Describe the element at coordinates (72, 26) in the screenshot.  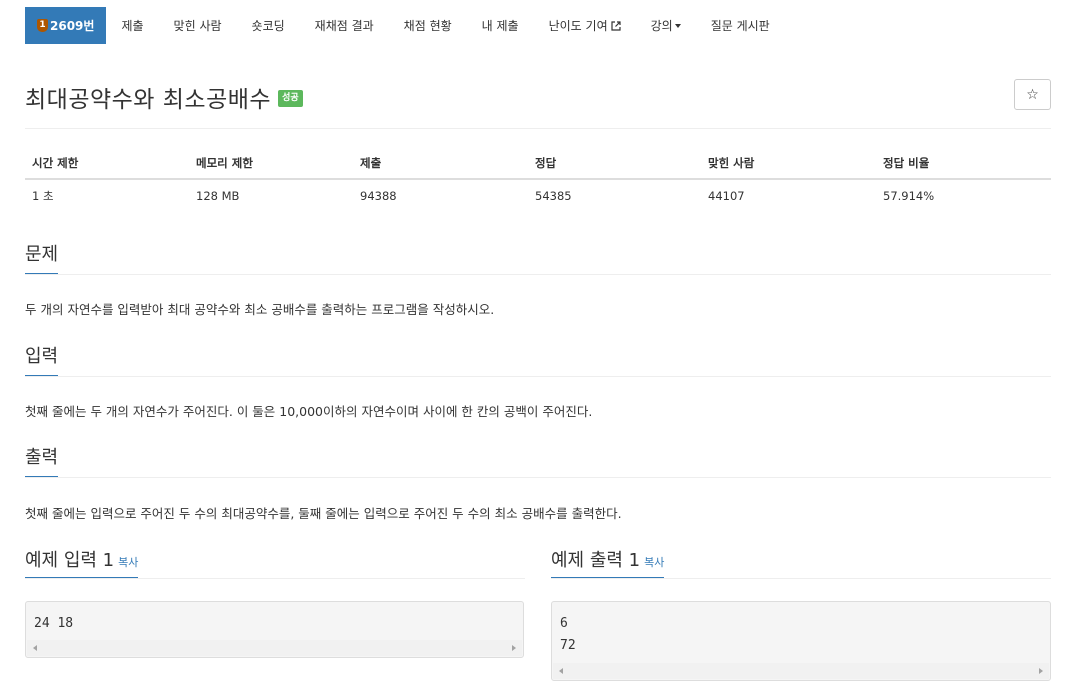
I see `nav-problem-label: 2609번` at that location.